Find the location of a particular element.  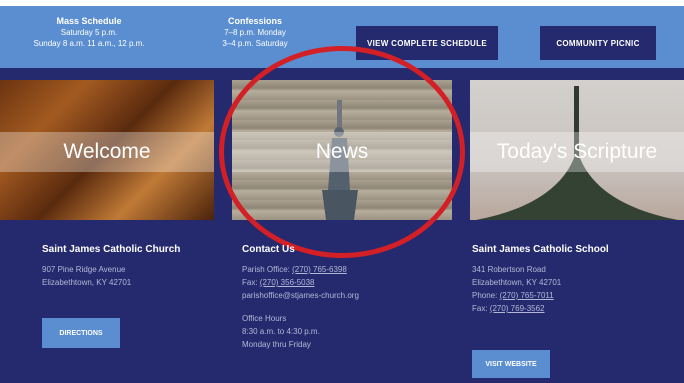

mass-schedule-line: Saturday 5 p.m. is located at coordinates (89, 32).